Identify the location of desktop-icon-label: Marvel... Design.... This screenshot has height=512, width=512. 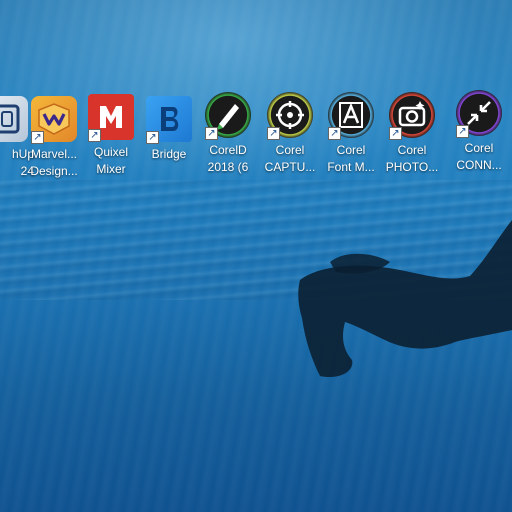
(54, 162).